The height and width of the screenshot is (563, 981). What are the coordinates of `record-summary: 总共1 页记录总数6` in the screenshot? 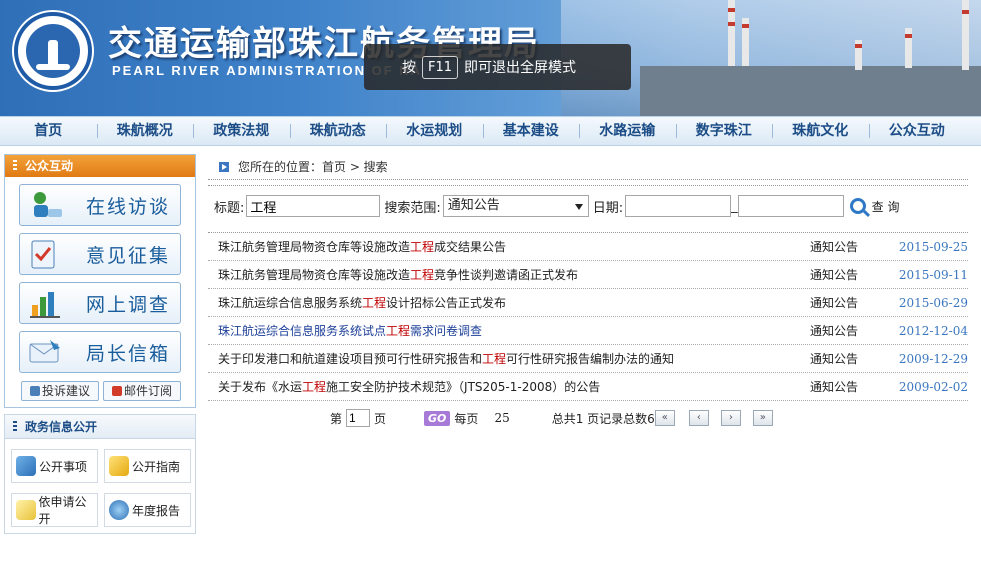 It's located at (603, 418).